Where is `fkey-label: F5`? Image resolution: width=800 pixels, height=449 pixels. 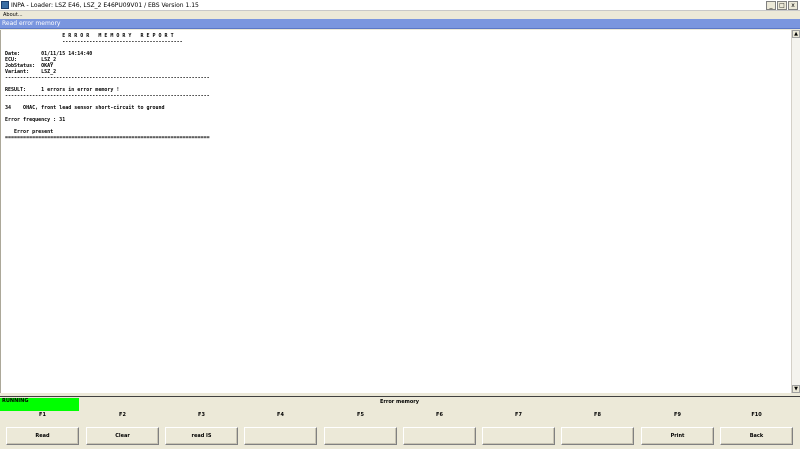
fkey-label: F5 is located at coordinates (360, 415).